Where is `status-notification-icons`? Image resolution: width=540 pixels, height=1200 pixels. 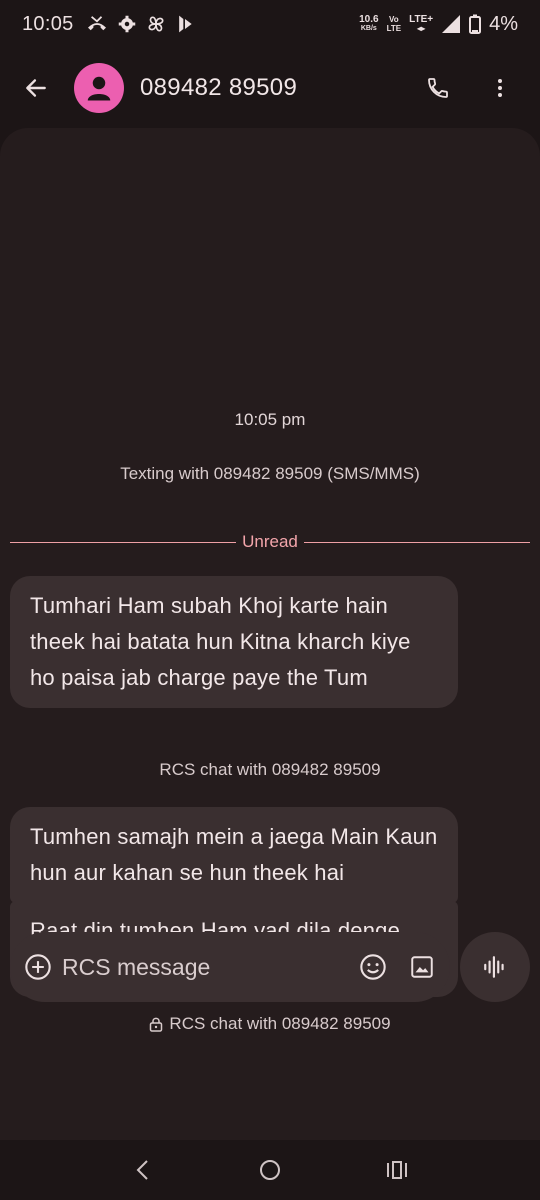
status-notification-icons is located at coordinates (140, 24).